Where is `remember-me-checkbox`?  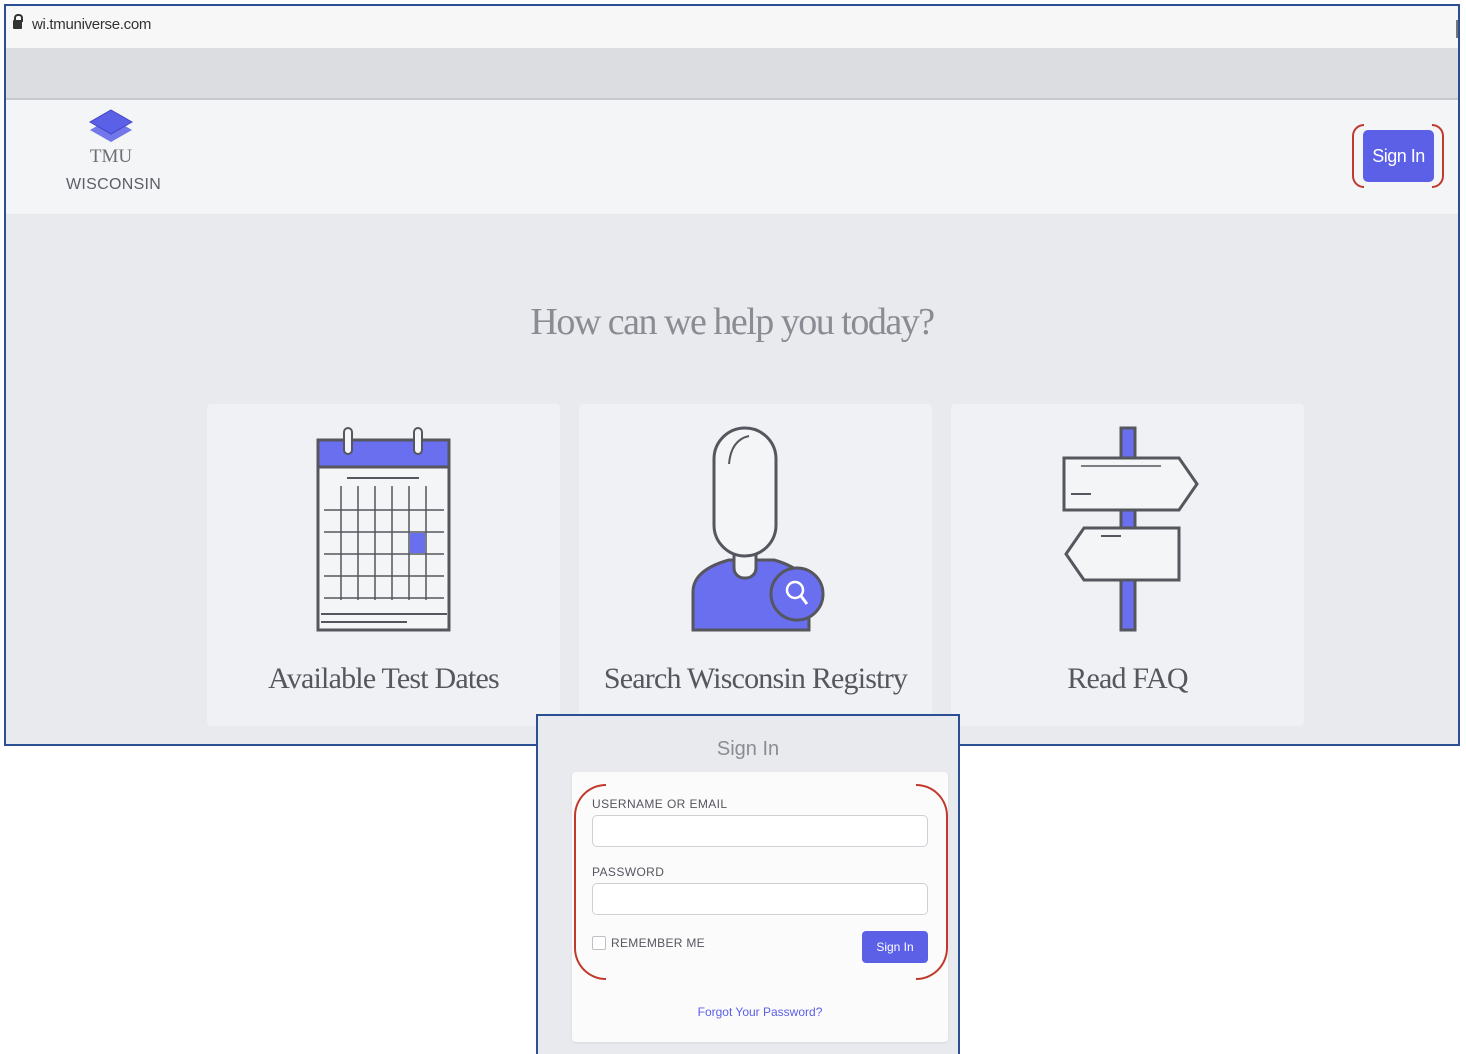
remember-me-checkbox is located at coordinates (599, 943).